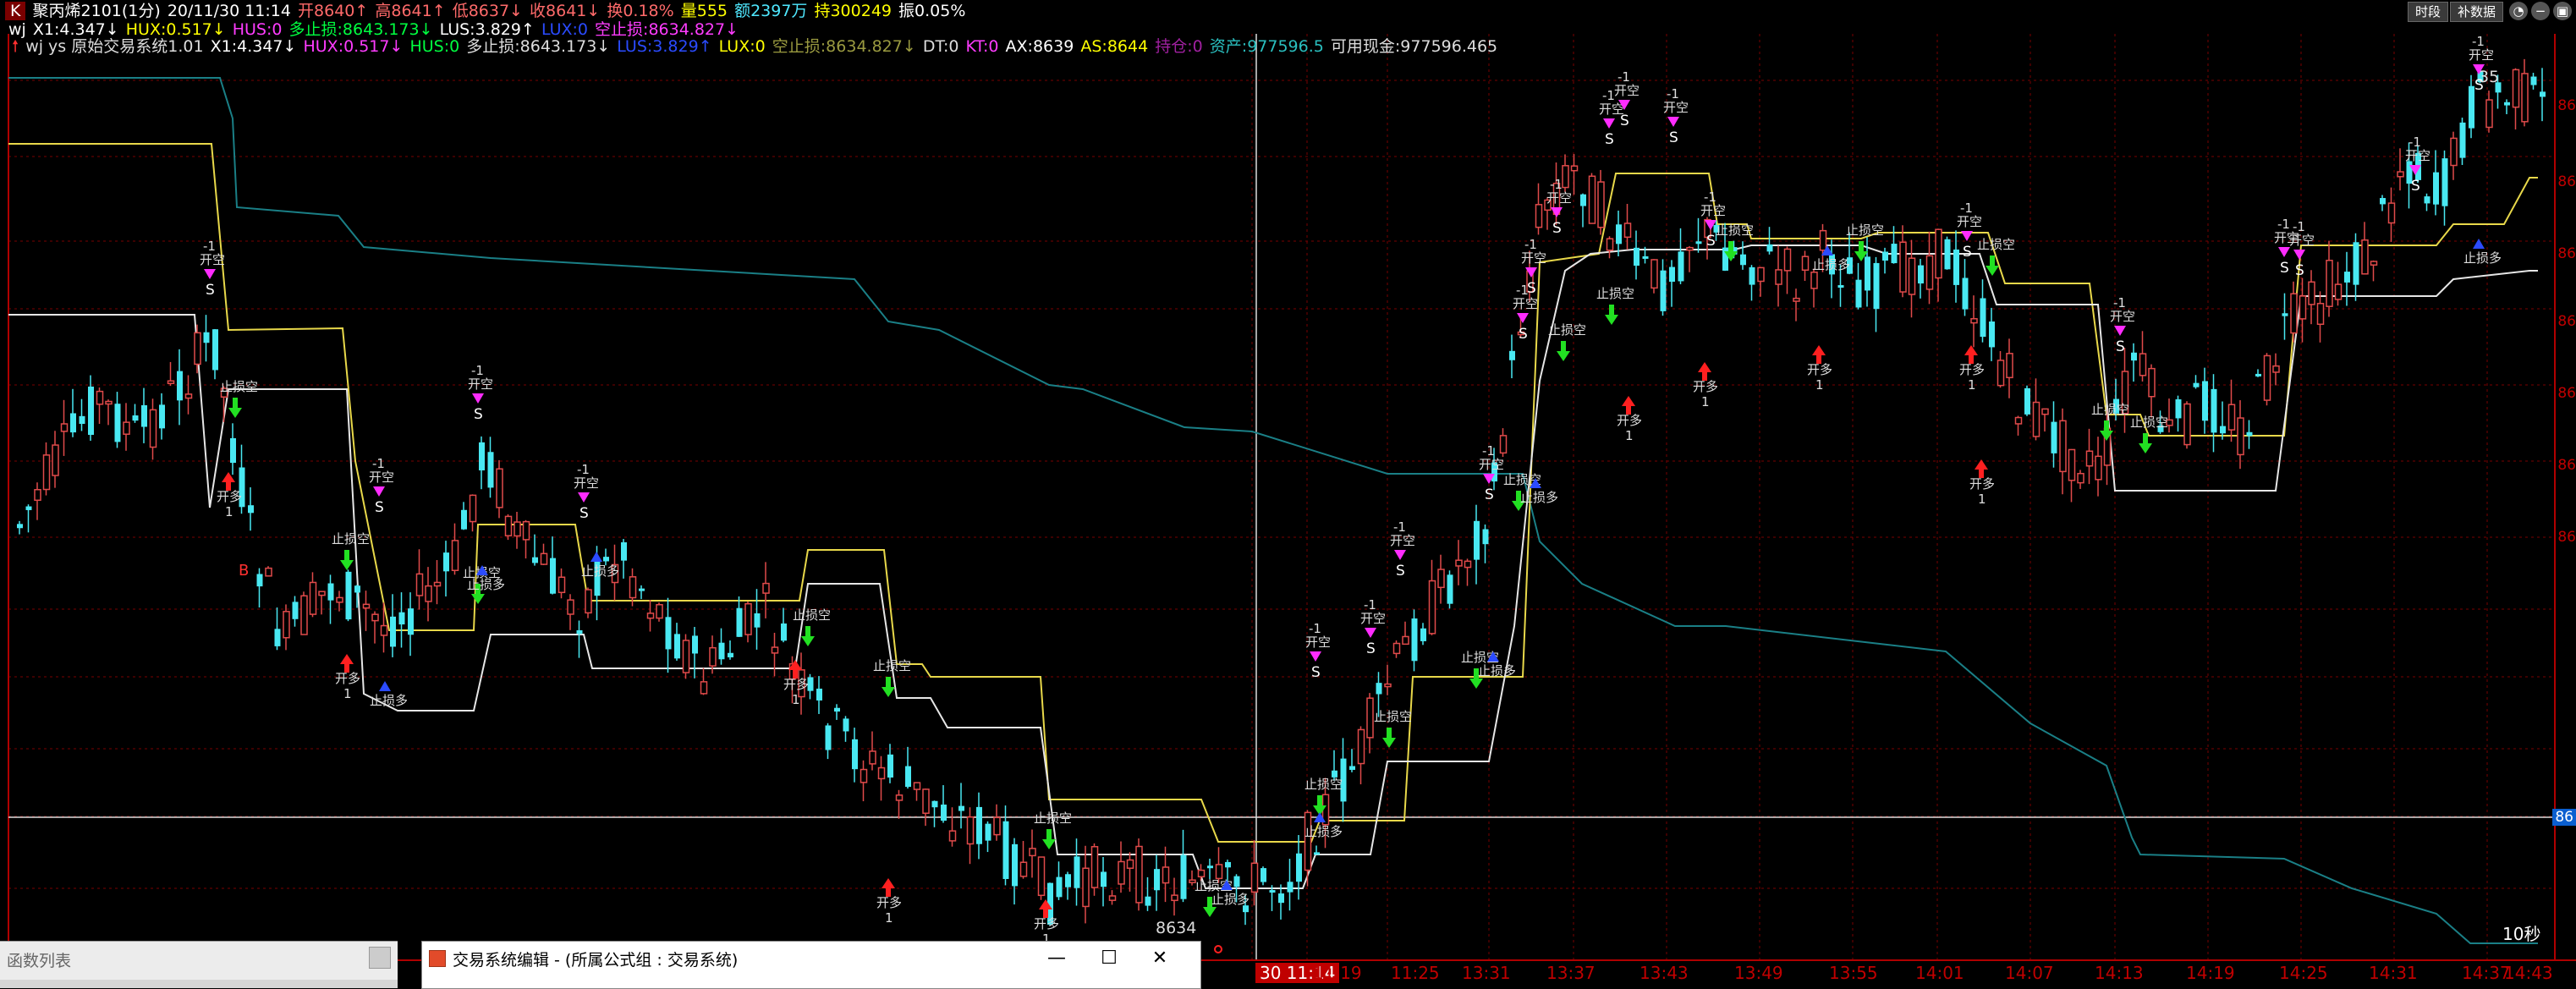  Describe the element at coordinates (844, 46) in the screenshot. I see `ind2-kongzhisun: 空止损:8634.827↓` at that location.